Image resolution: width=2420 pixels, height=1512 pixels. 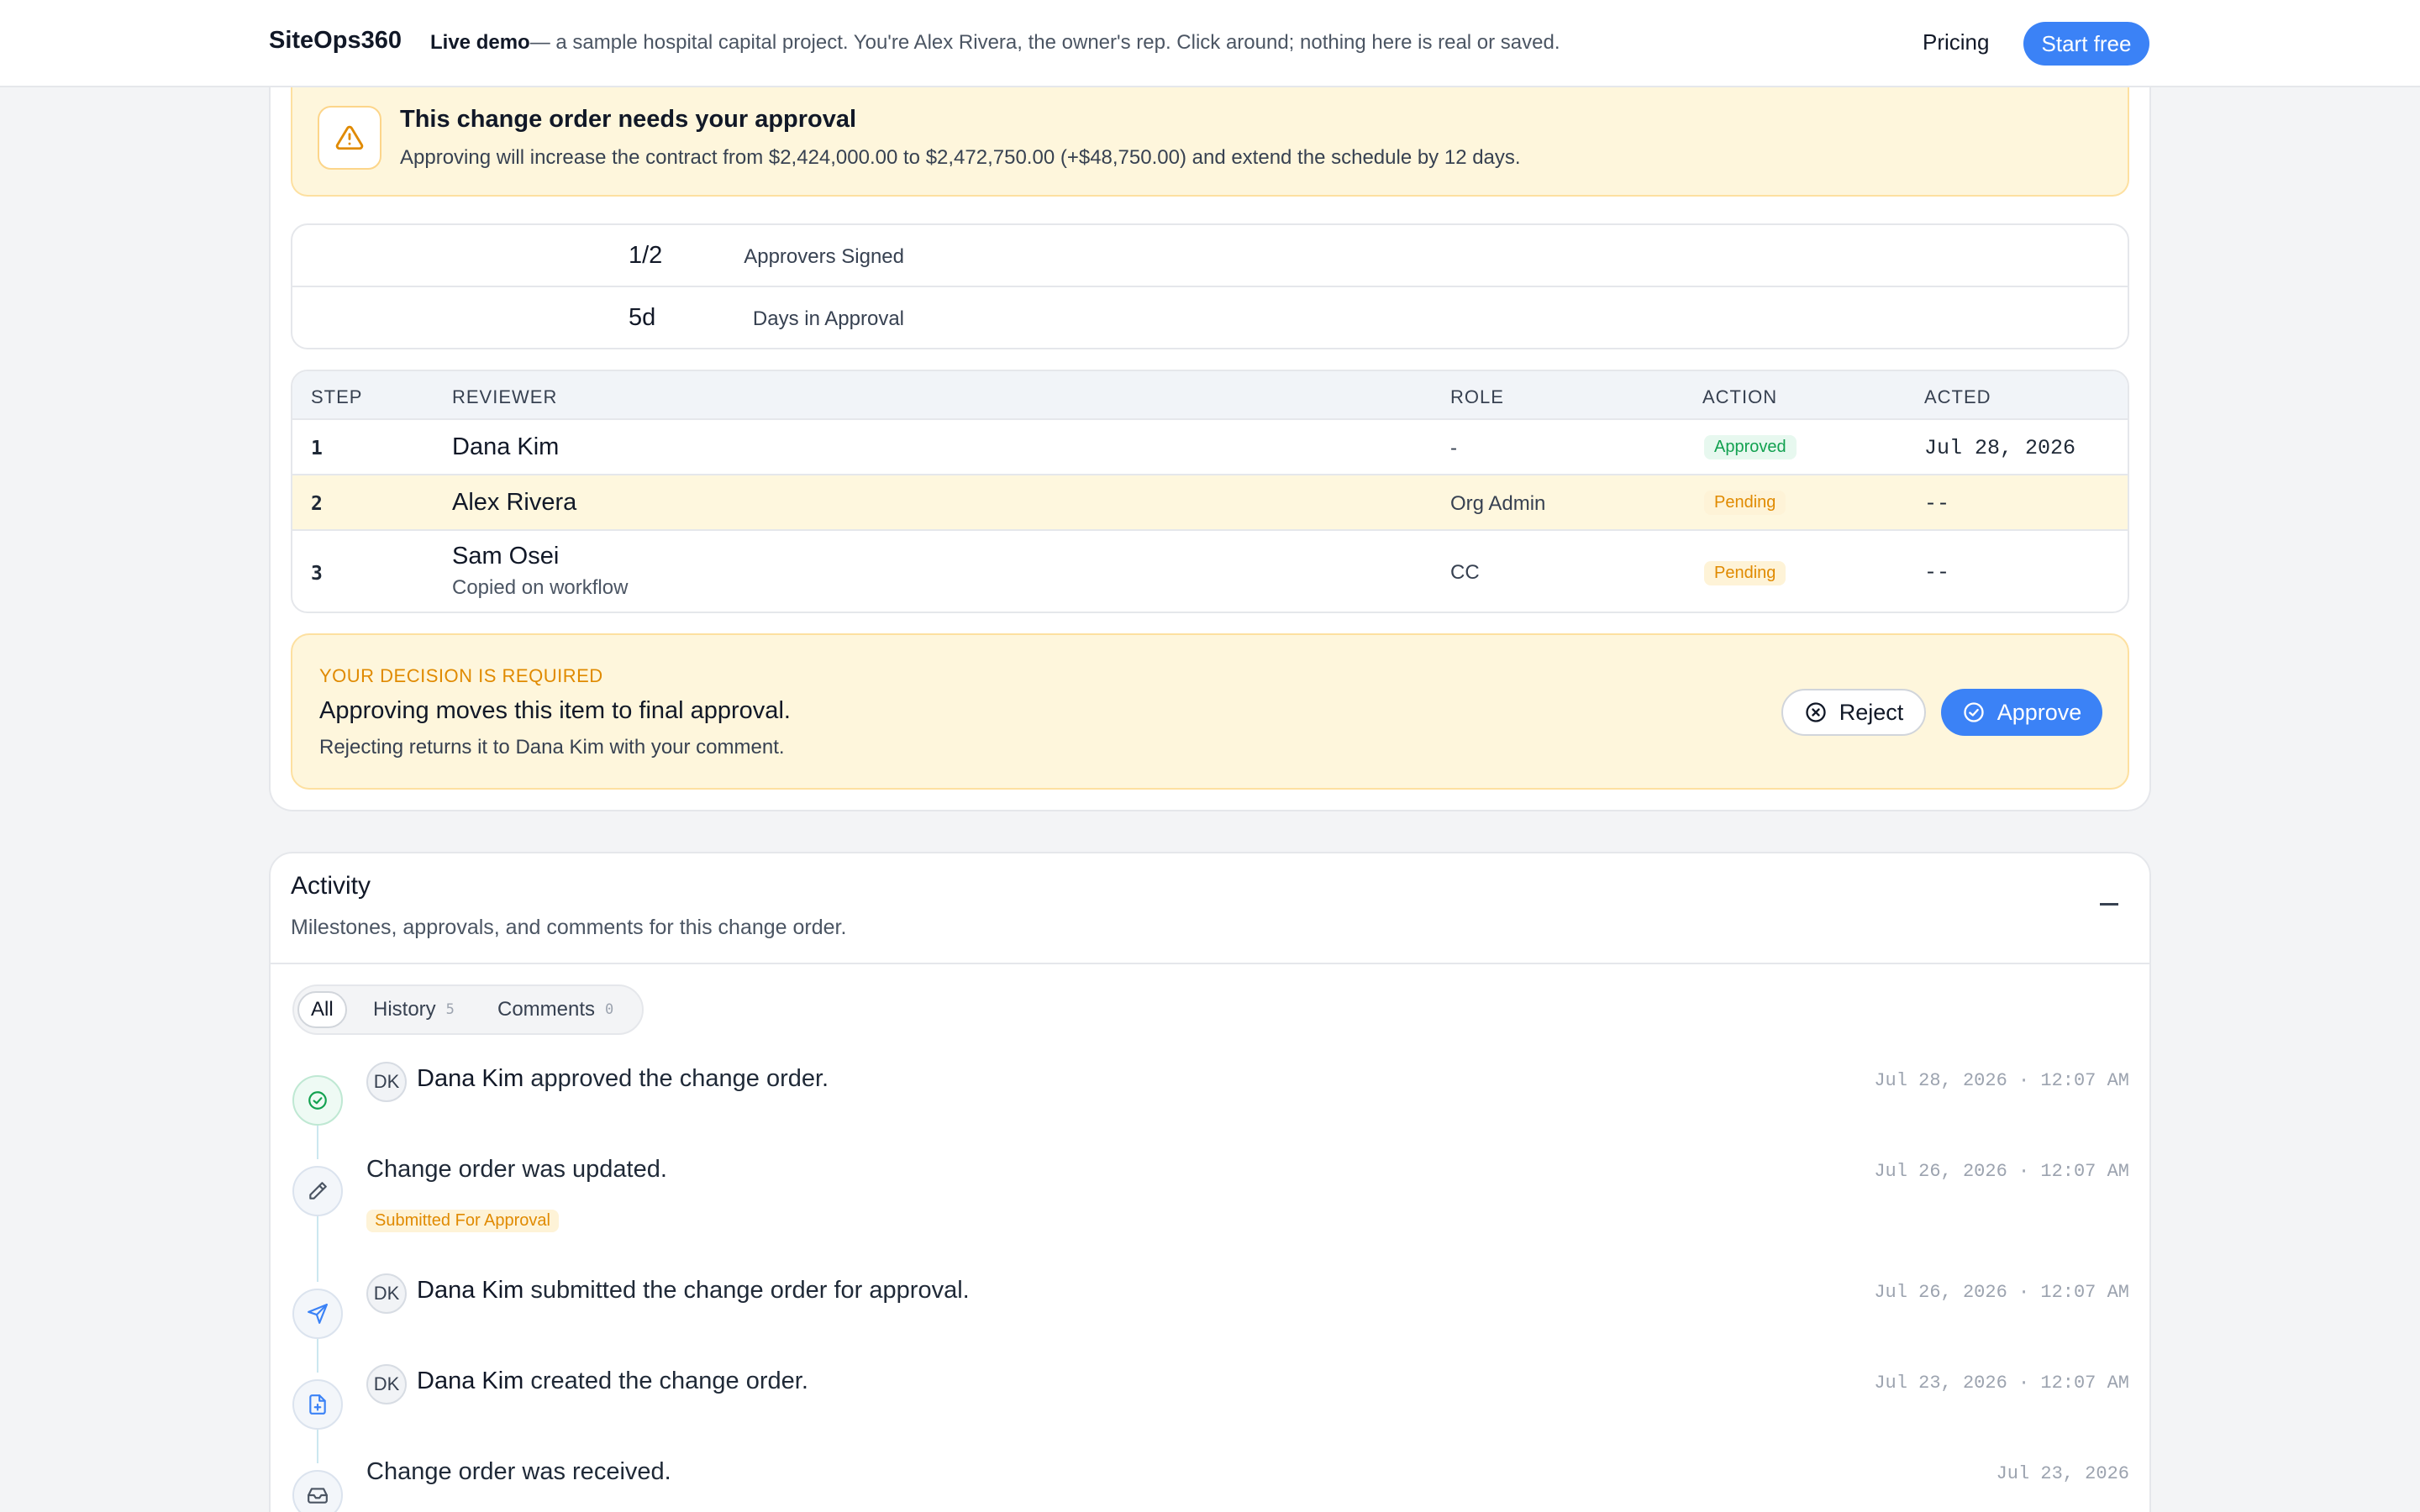 What do you see at coordinates (463, 1221) in the screenshot?
I see `status-badge: Submitted For Approval` at bounding box center [463, 1221].